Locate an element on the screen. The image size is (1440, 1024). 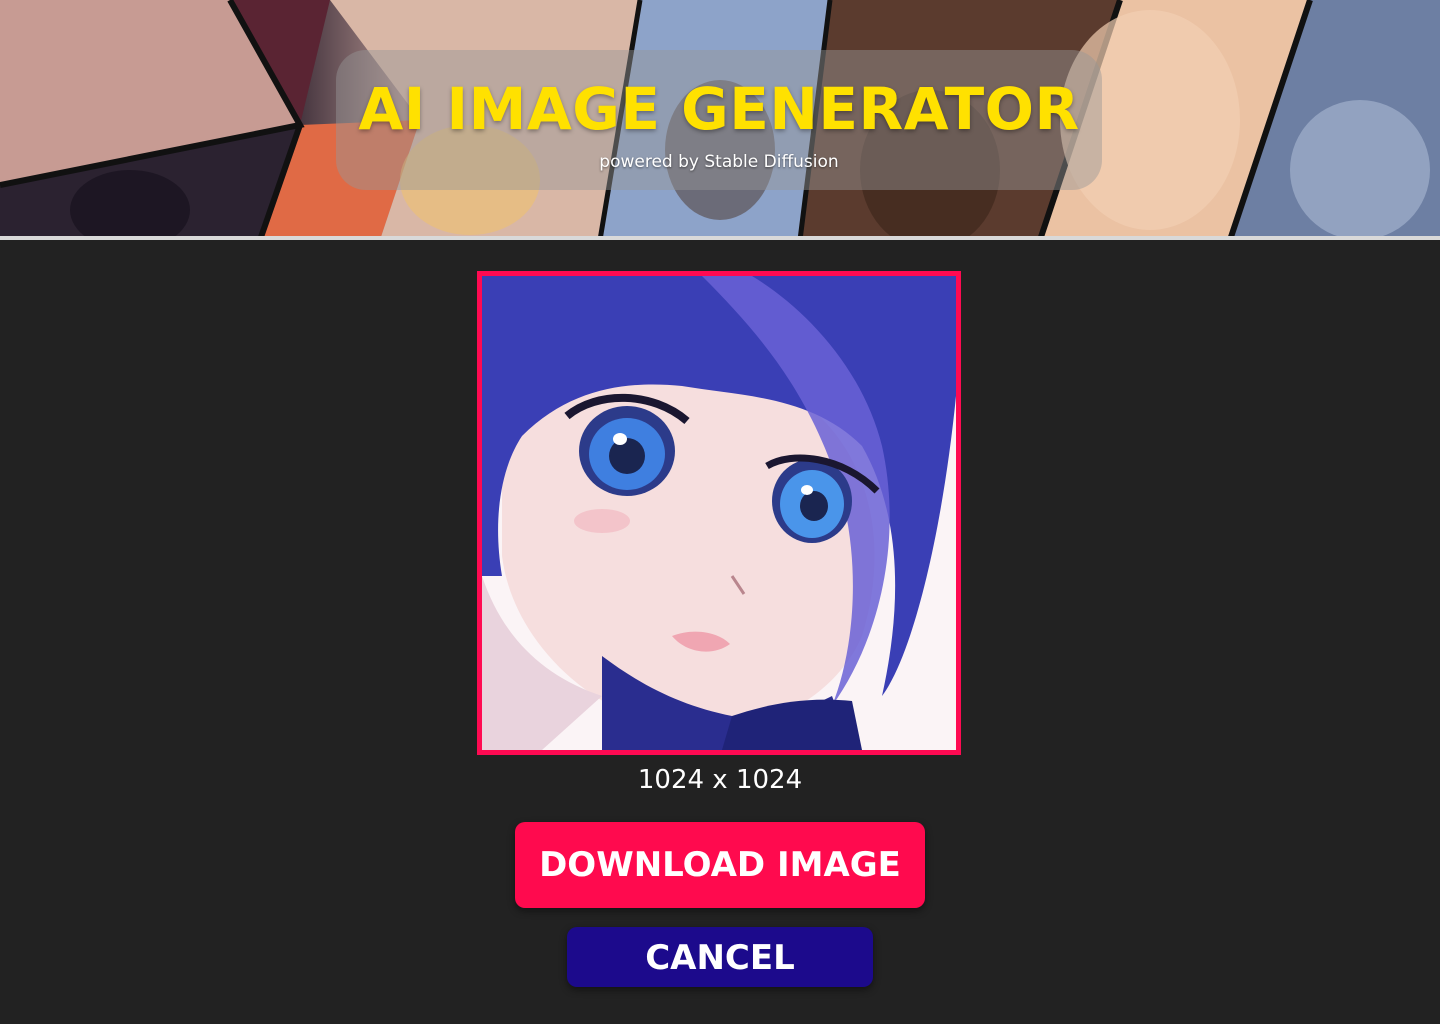
image-dimensions-label: 1024 x 1024 is located at coordinates (720, 780).